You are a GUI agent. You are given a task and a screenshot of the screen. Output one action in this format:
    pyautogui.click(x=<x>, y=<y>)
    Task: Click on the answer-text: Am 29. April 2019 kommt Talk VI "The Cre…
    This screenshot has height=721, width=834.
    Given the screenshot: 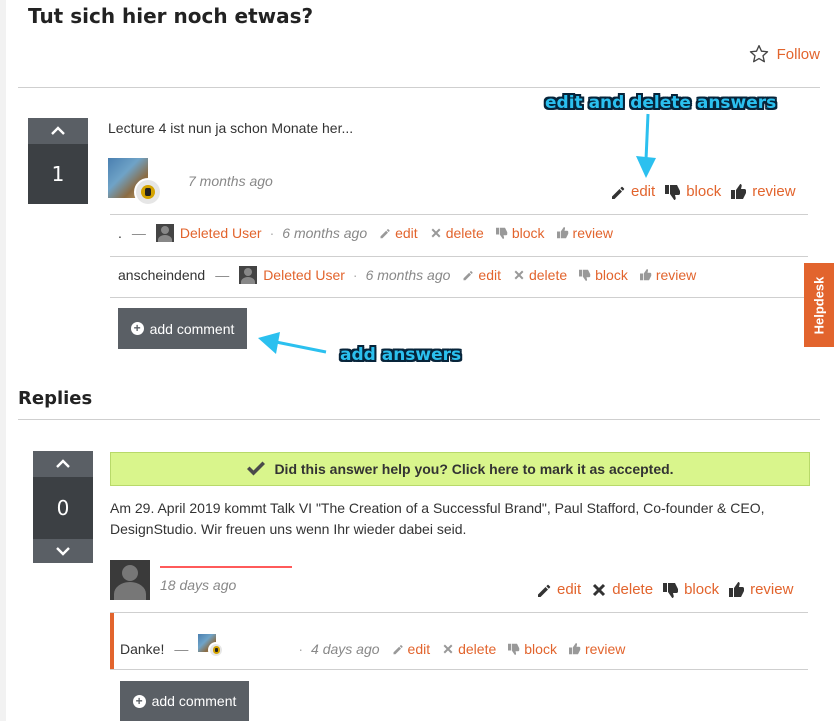 What is the action you would take?
    pyautogui.click(x=437, y=518)
    